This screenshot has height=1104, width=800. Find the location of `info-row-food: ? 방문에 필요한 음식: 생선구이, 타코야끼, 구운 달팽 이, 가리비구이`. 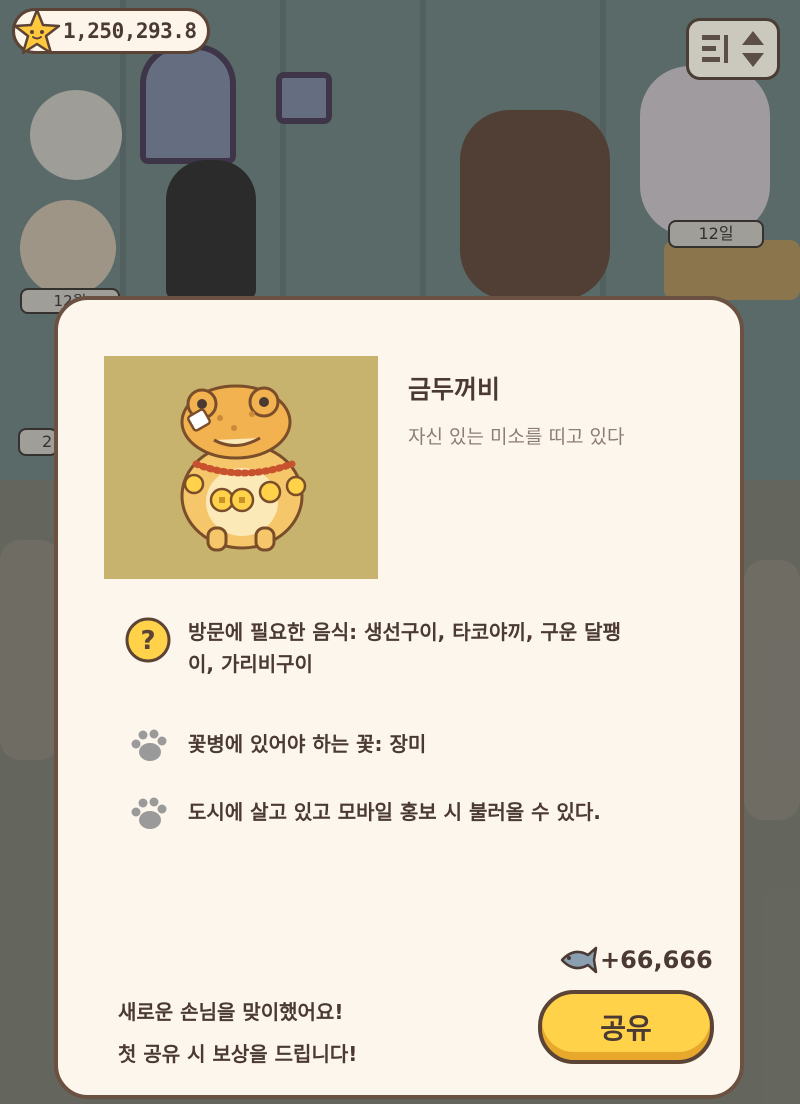

info-row-food: ? 방문에 필요한 음식: 생선구이, 타코야끼, 구운 달팽 이, 가리비구이 is located at coordinates (372, 648).